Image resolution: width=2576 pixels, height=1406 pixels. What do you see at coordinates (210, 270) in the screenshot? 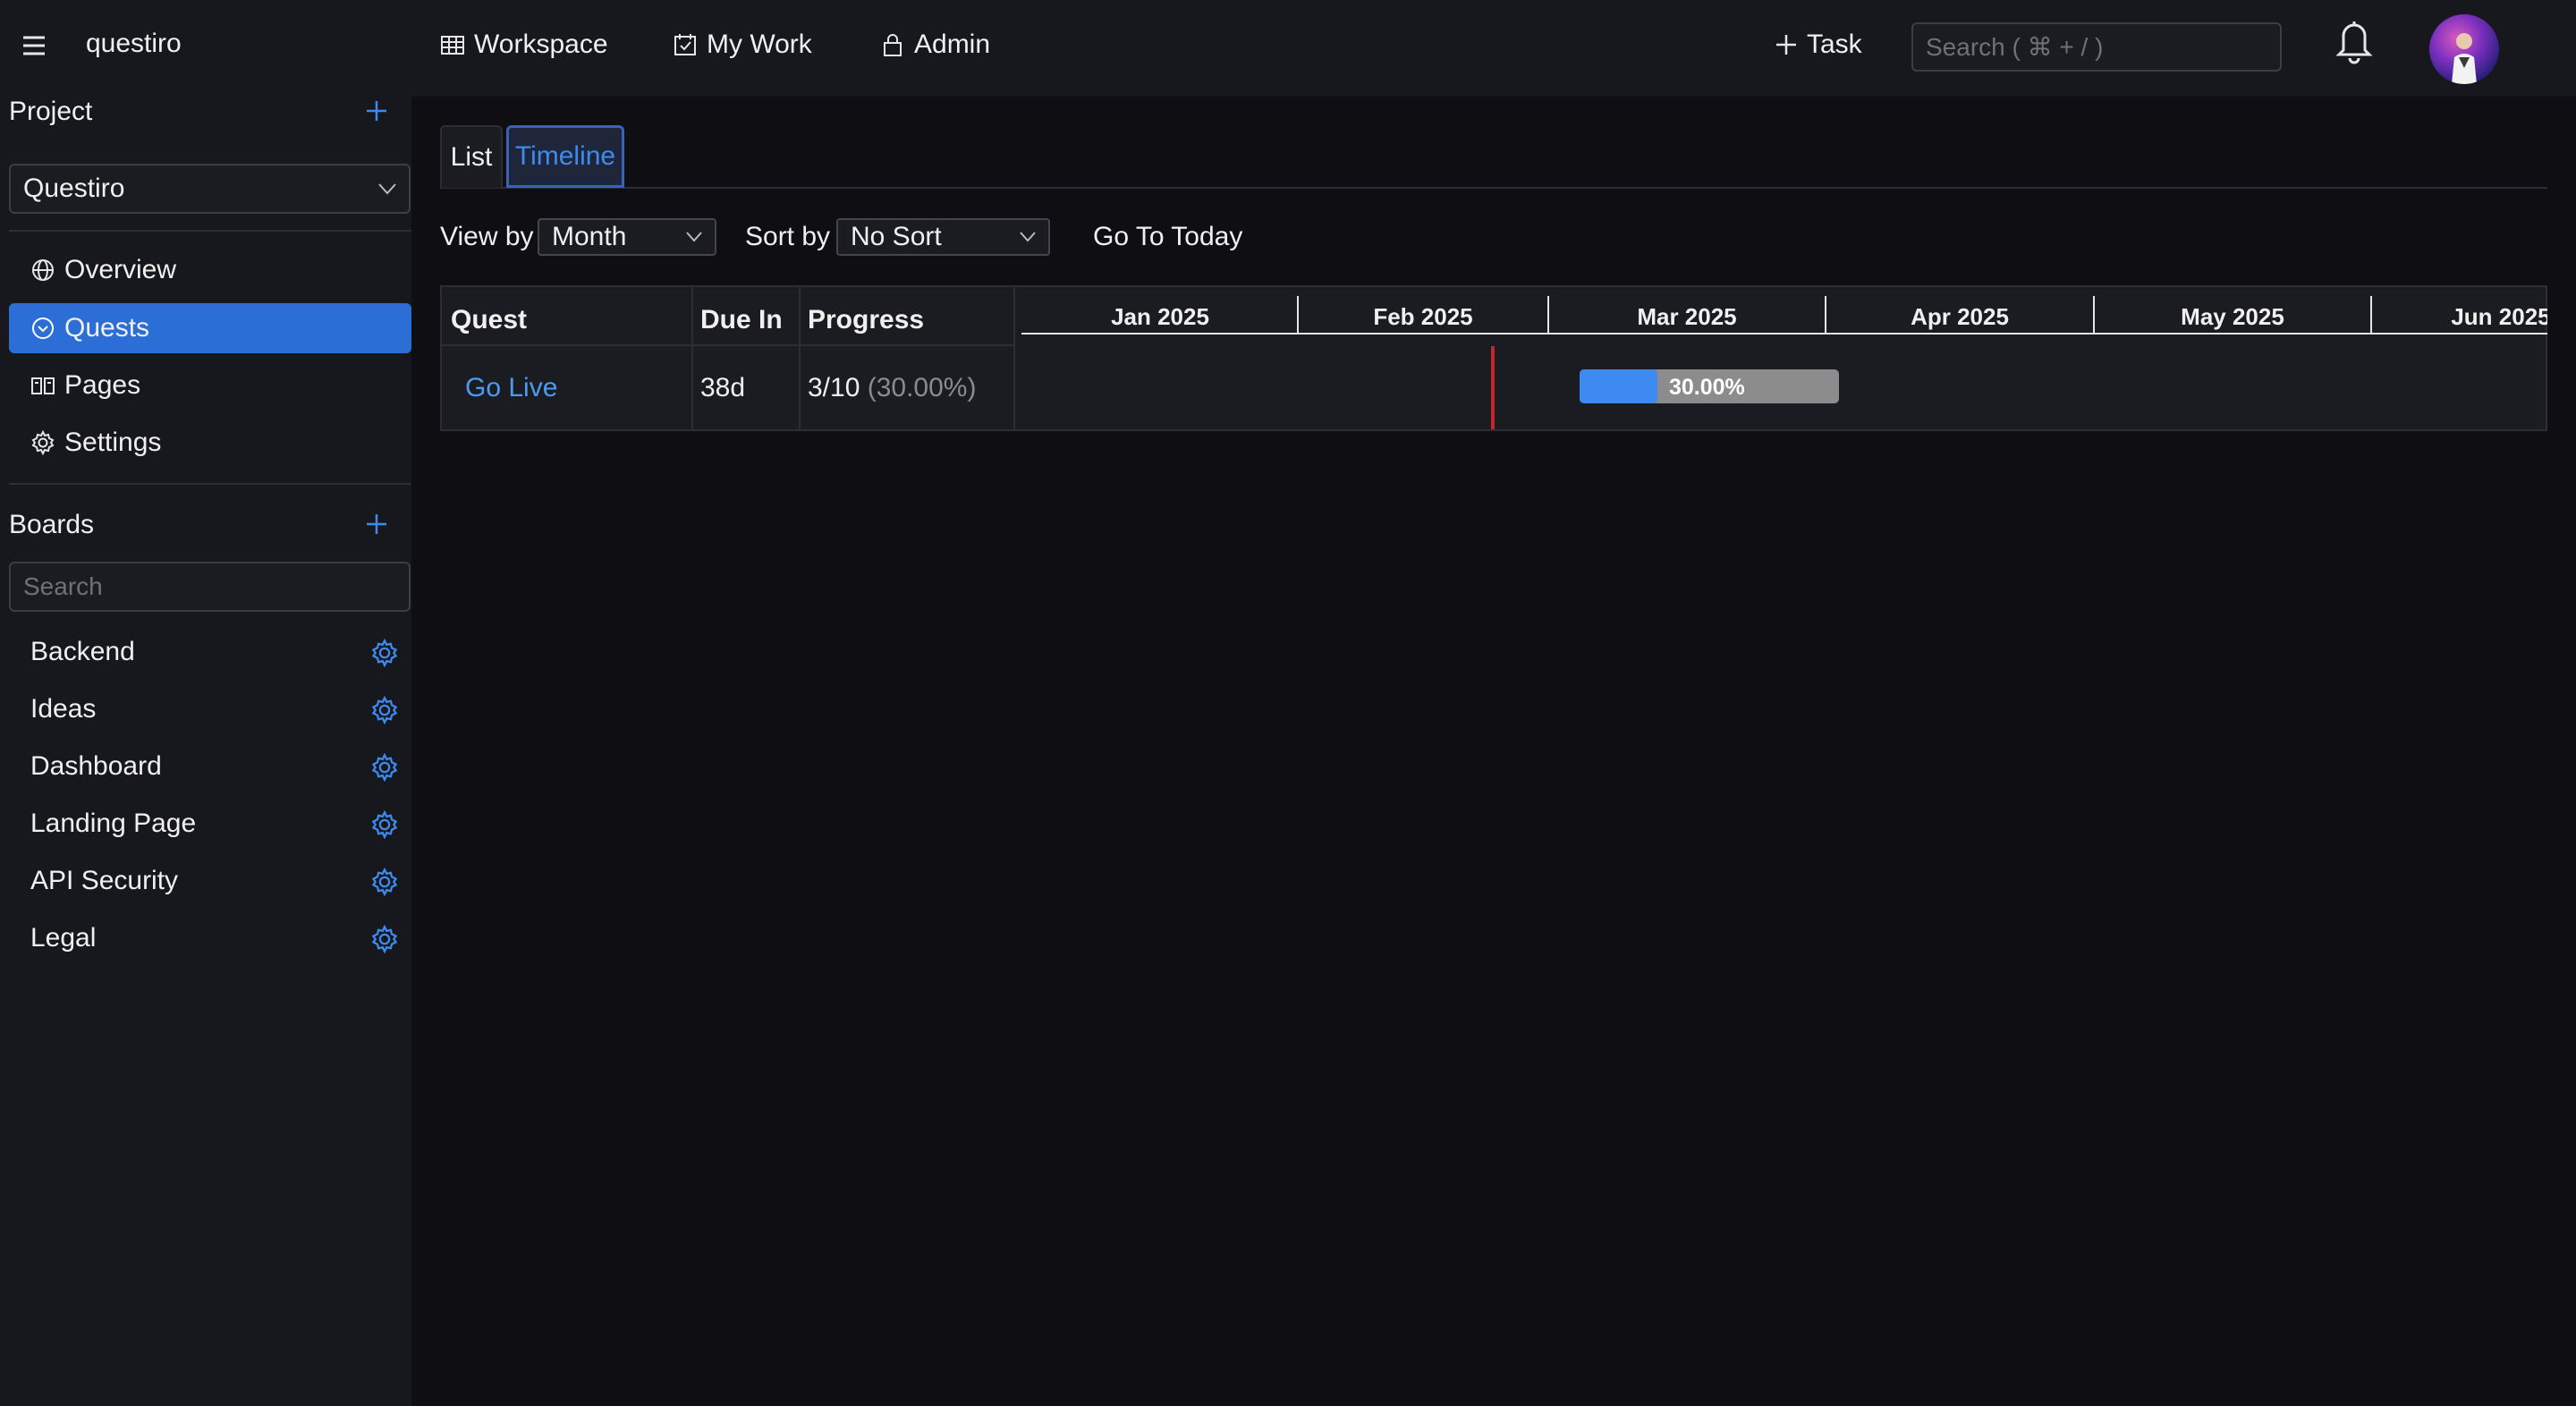
I see `sidebar-item-overview: Overview` at bounding box center [210, 270].